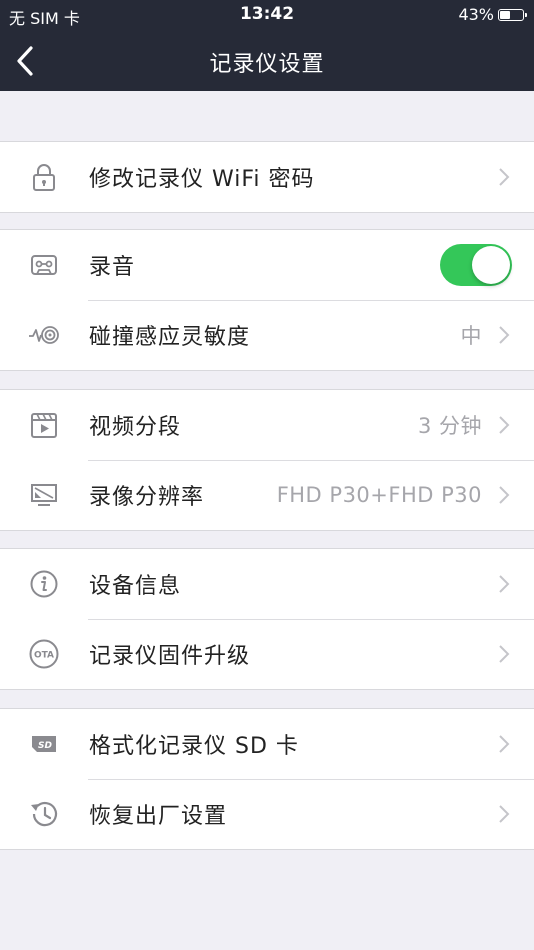 The width and height of the screenshot is (534, 950). What do you see at coordinates (135, 586) in the screenshot?
I see `row-label: 设备信息` at bounding box center [135, 586].